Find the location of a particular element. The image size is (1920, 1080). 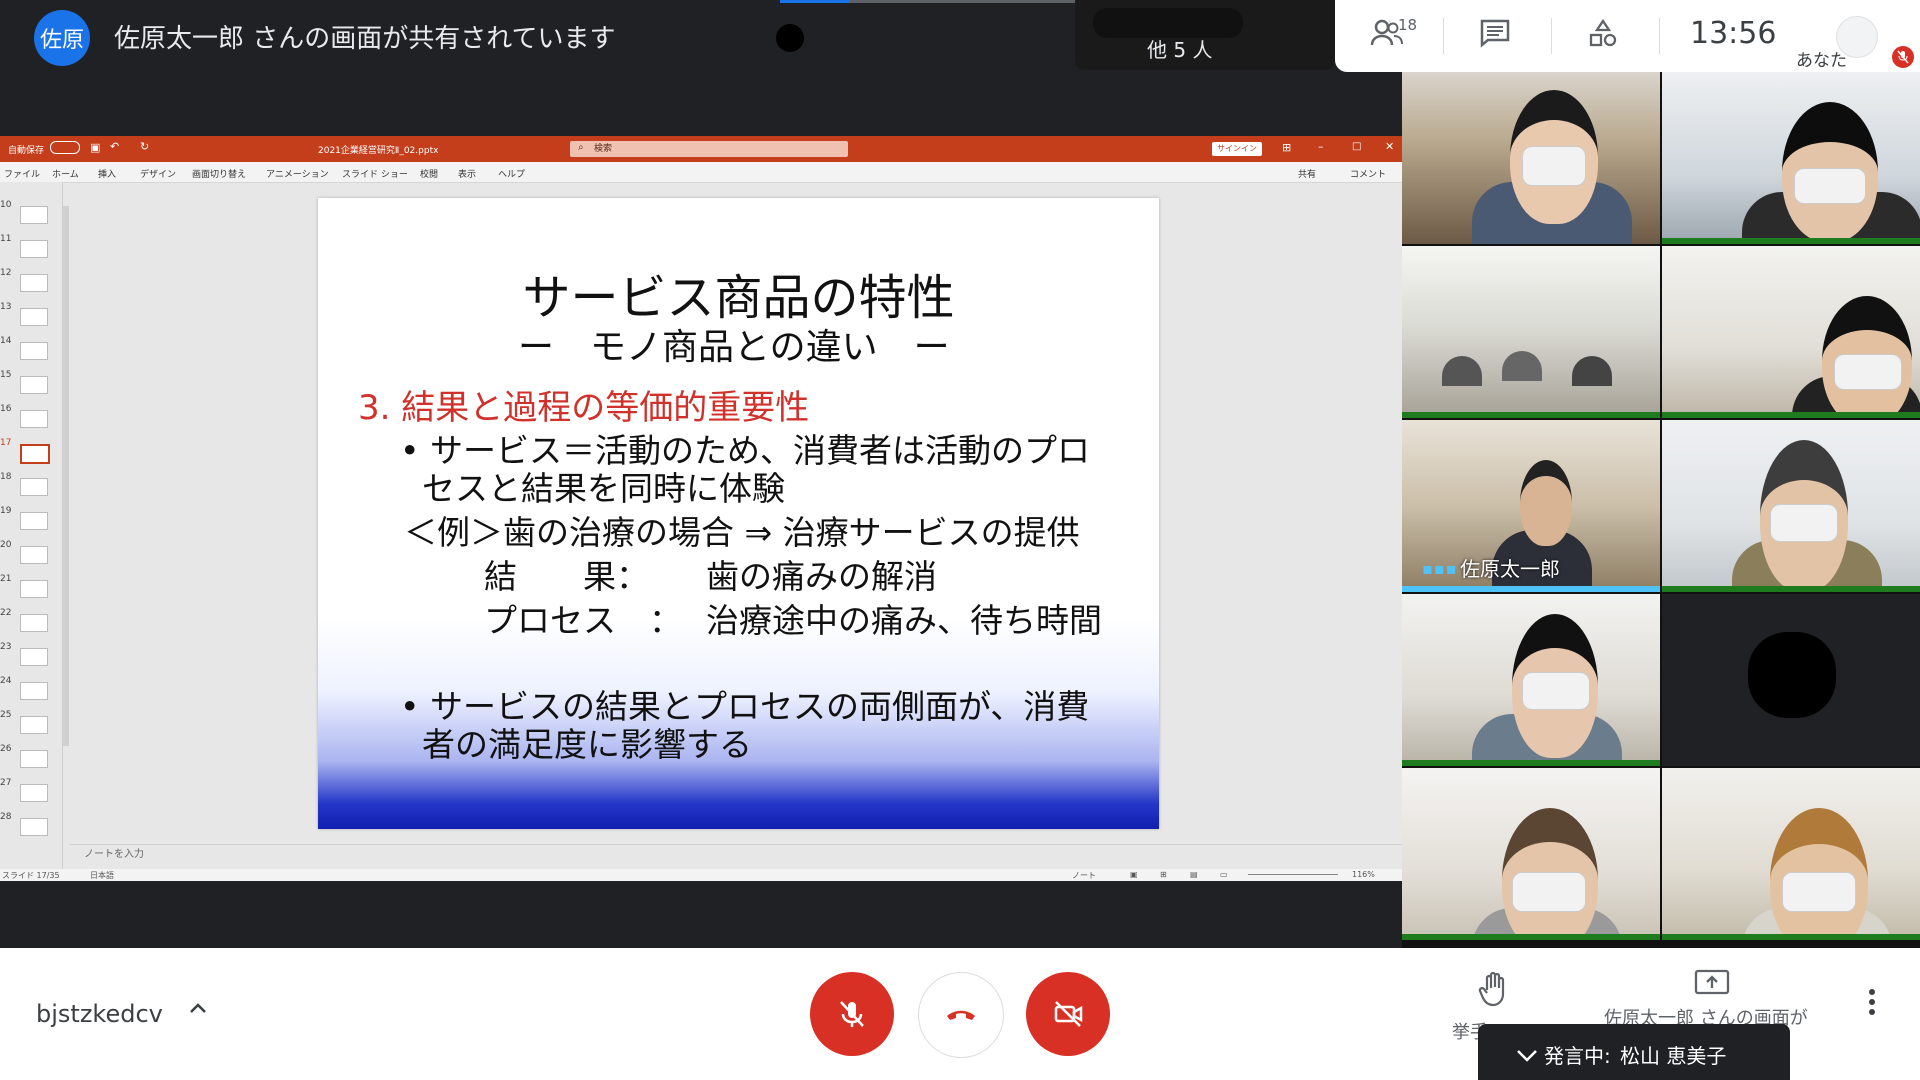

others-tile: 他 5 人 is located at coordinates (1205, 35).